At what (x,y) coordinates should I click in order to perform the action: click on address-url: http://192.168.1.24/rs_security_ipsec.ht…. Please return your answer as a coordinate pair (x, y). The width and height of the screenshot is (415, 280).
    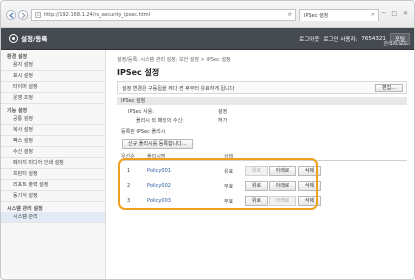
    Looking at the image, I should click on (97, 15).